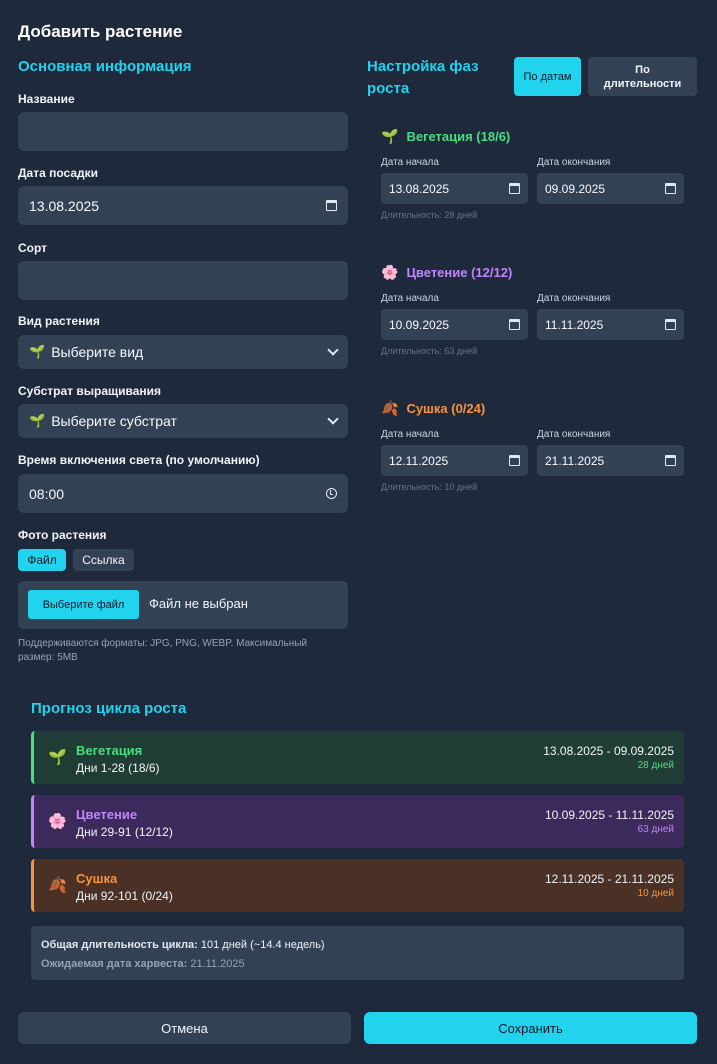 The width and height of the screenshot is (717, 1064). Describe the element at coordinates (447, 272) in the screenshot. I see `phase-flowering-header: 🌸 Цветение (12/12)` at that location.